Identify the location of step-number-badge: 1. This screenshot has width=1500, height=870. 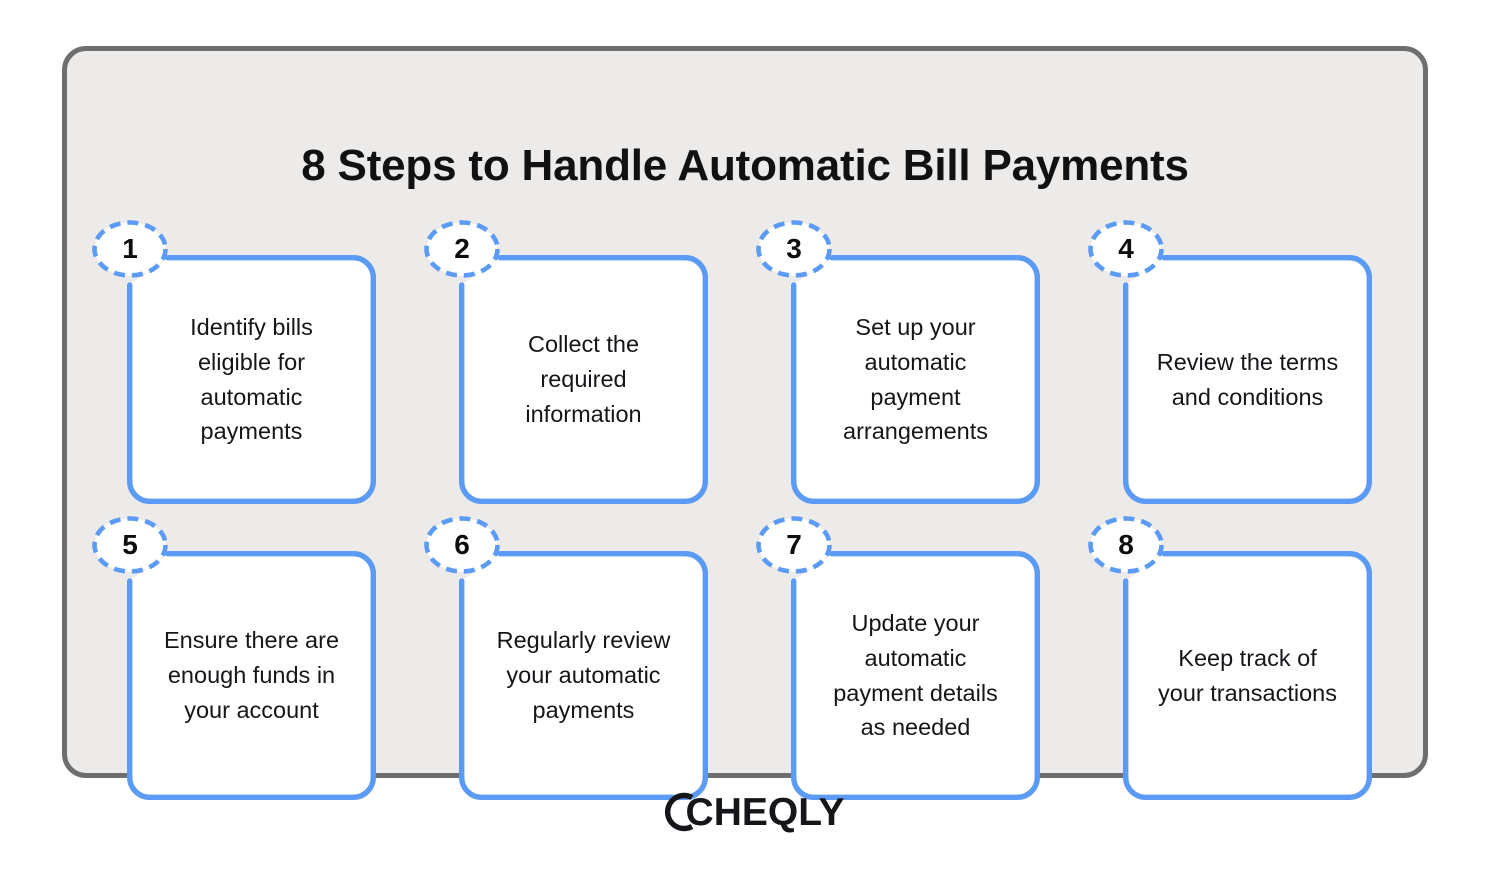
(130, 249).